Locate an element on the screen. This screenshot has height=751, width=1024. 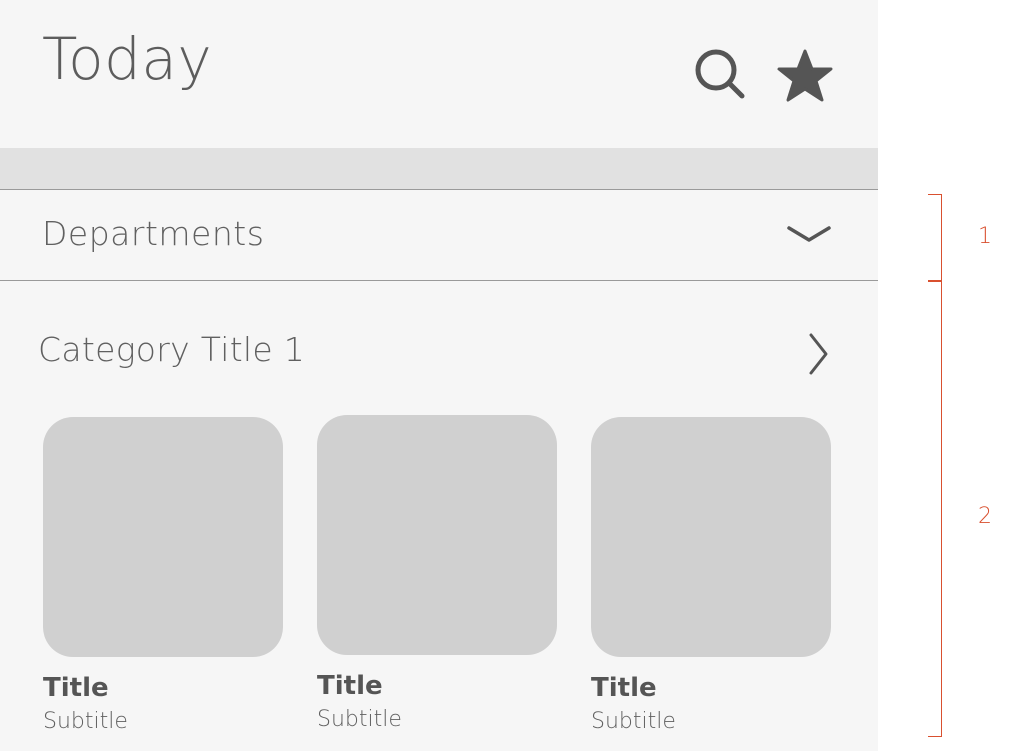
page-title: Today is located at coordinates (127, 59).